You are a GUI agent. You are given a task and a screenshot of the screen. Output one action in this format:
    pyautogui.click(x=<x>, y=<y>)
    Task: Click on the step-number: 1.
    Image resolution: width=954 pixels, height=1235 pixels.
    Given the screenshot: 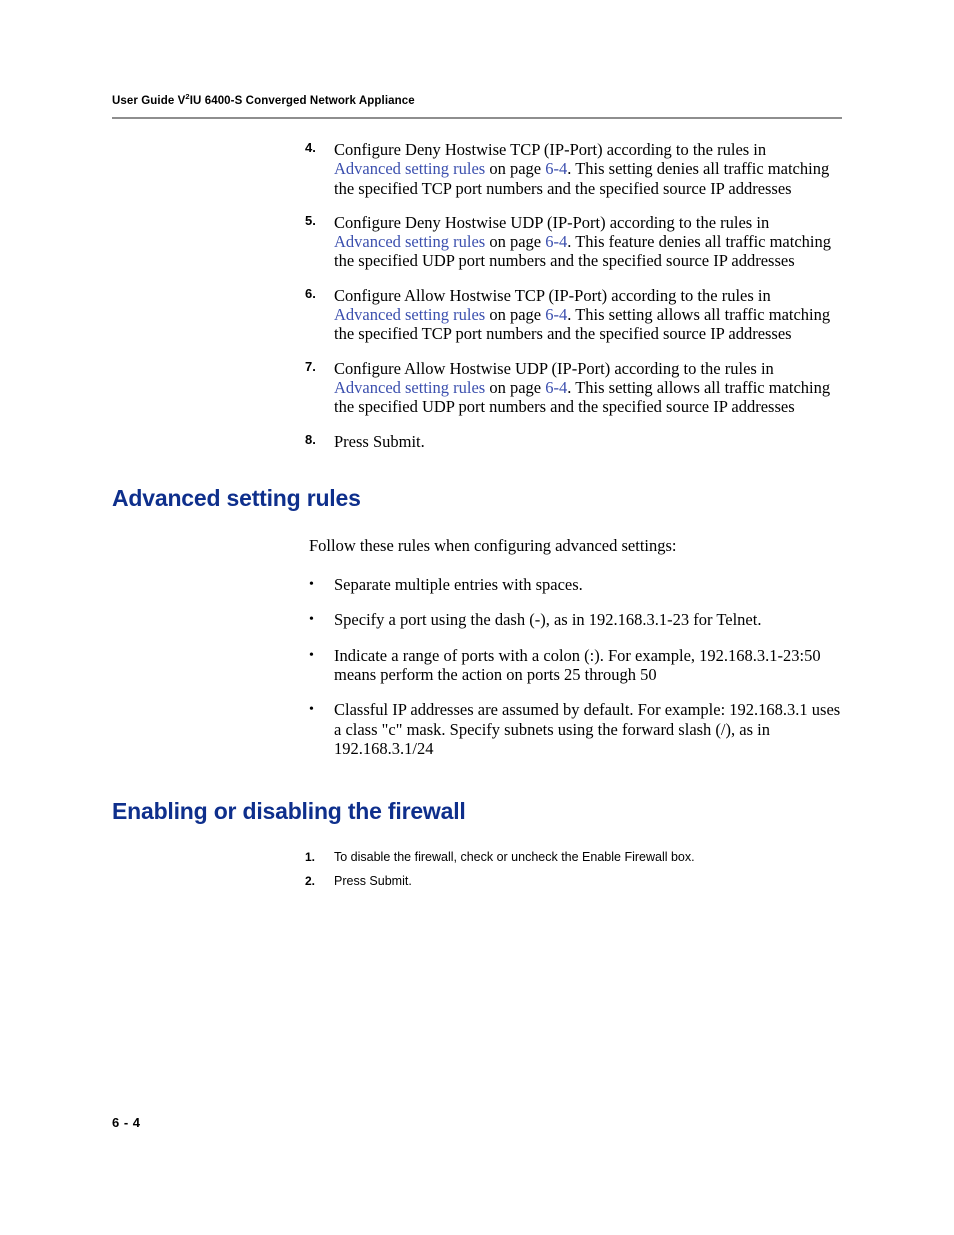 What is the action you would take?
    pyautogui.click(x=310, y=857)
    